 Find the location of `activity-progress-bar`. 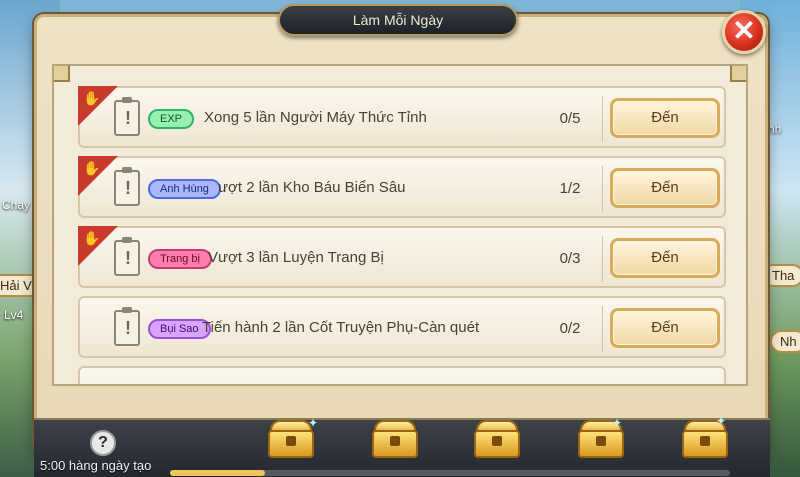

activity-progress-bar is located at coordinates (450, 473).